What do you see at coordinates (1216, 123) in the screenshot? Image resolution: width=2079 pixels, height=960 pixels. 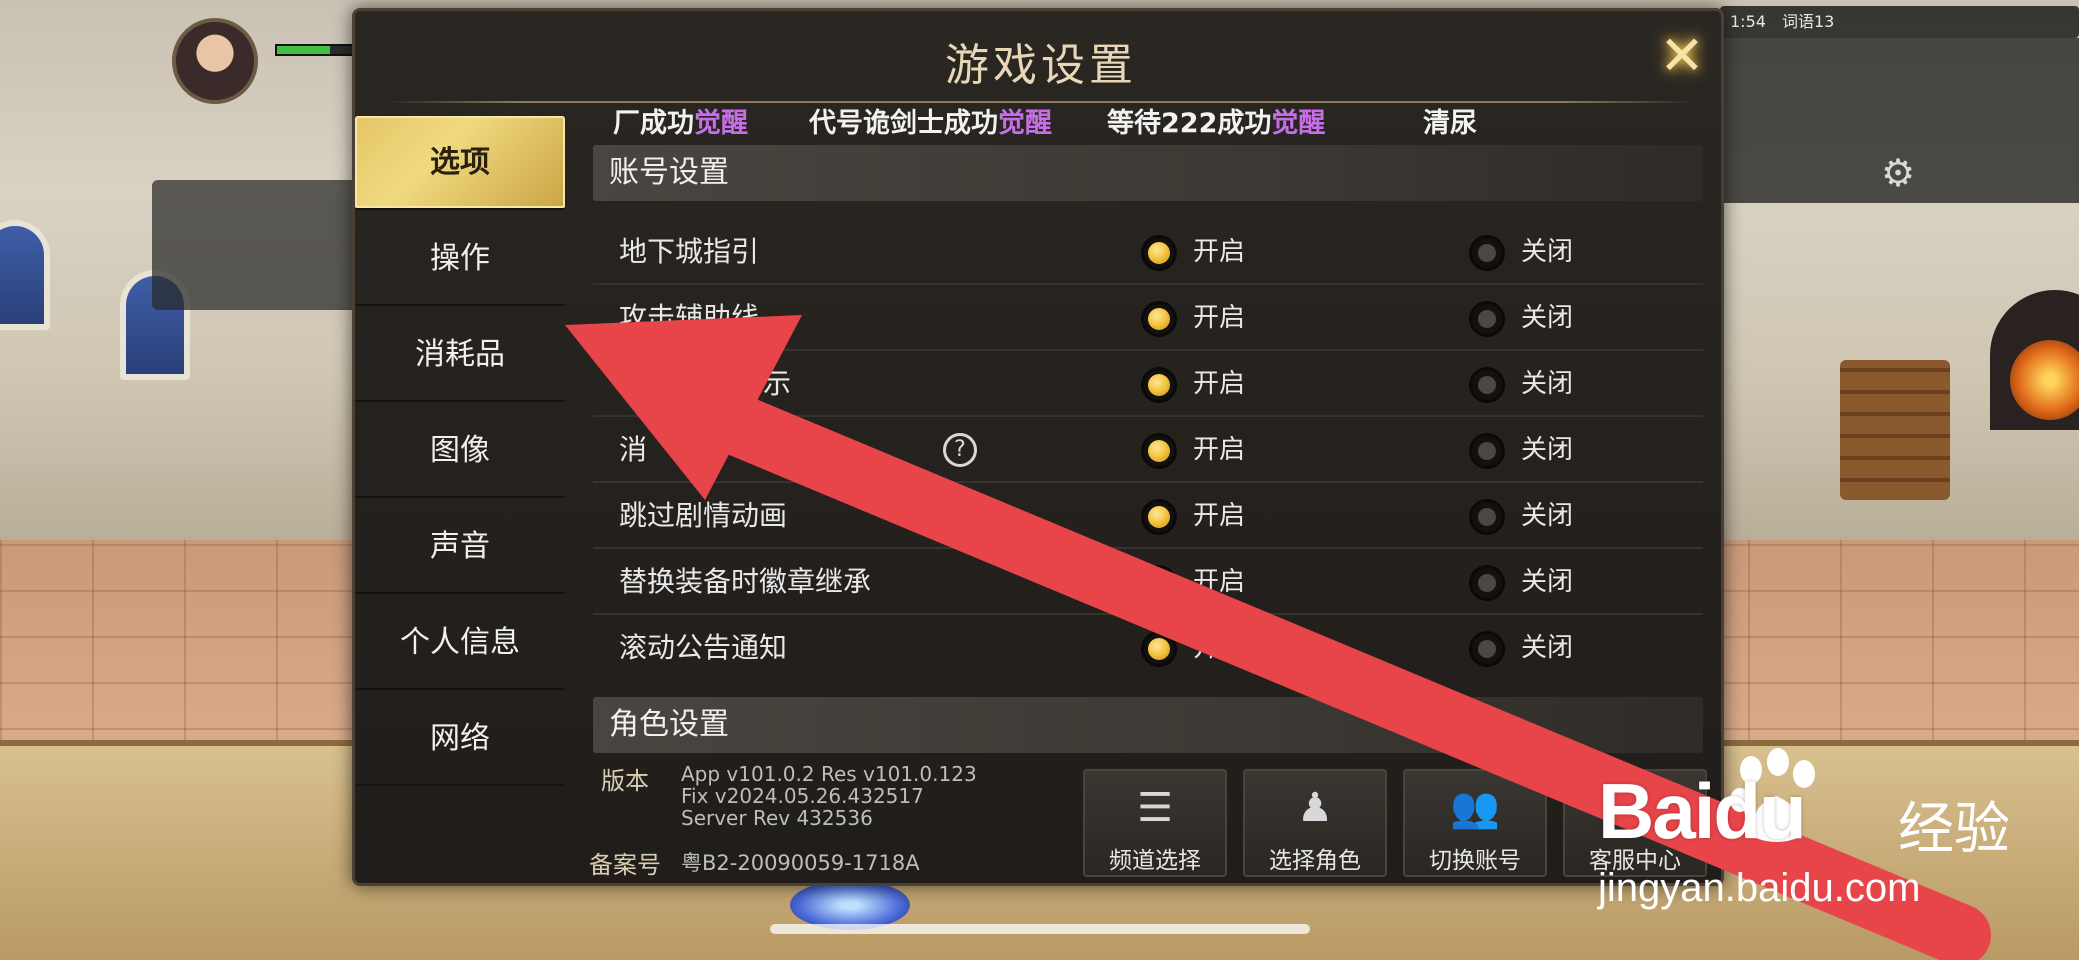 I see `marquee-item: 等待222成功觉醒` at bounding box center [1216, 123].